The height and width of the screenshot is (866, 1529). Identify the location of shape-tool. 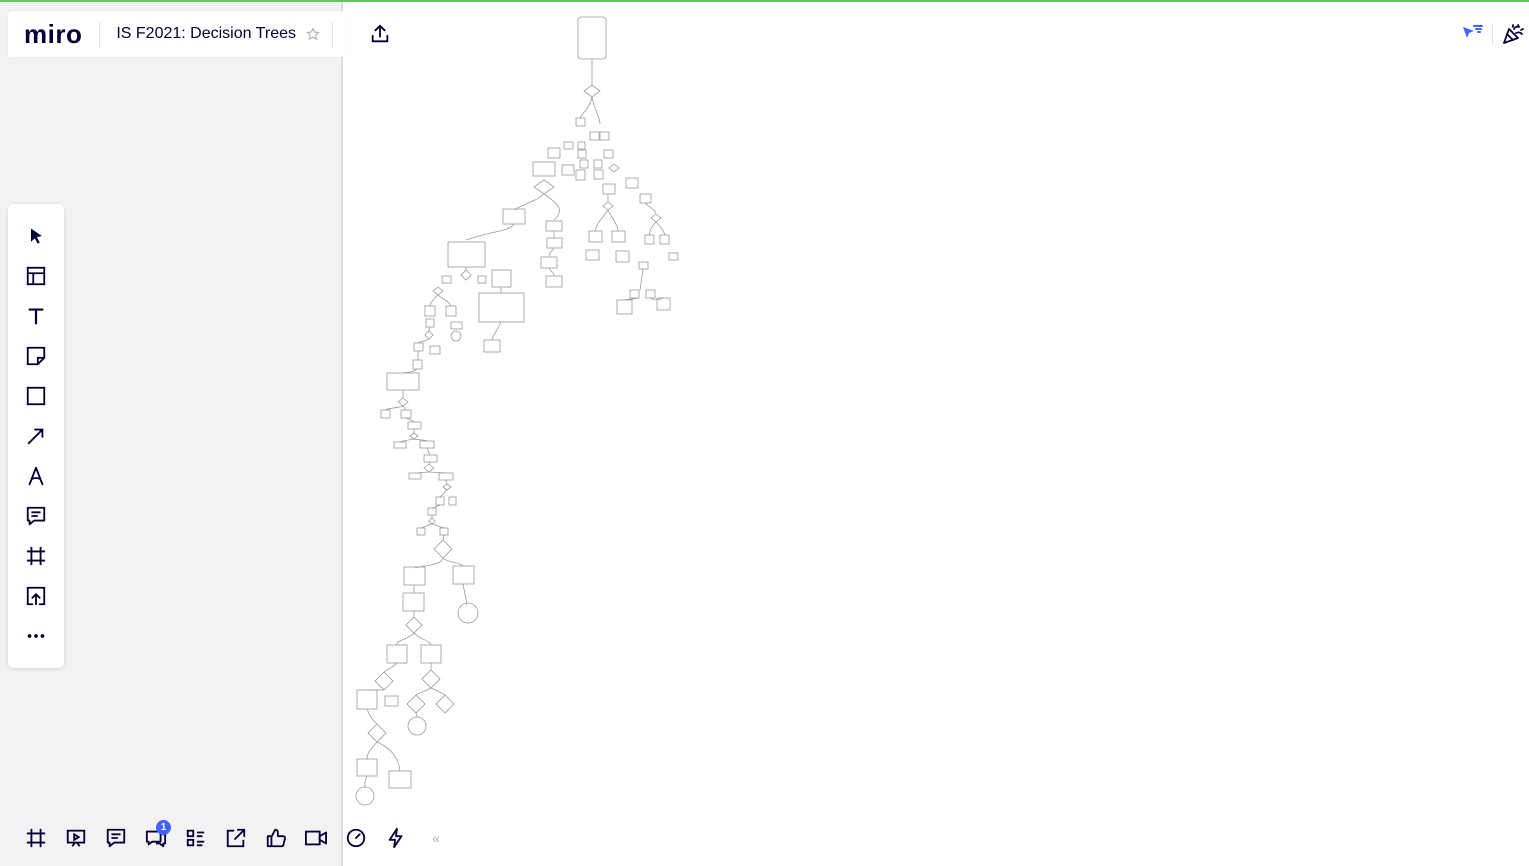
(36, 396).